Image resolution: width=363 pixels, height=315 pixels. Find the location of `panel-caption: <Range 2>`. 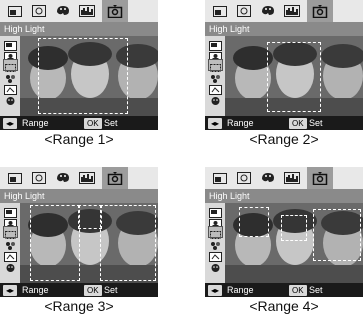

panel-caption: <Range 2> is located at coordinates (284, 139).